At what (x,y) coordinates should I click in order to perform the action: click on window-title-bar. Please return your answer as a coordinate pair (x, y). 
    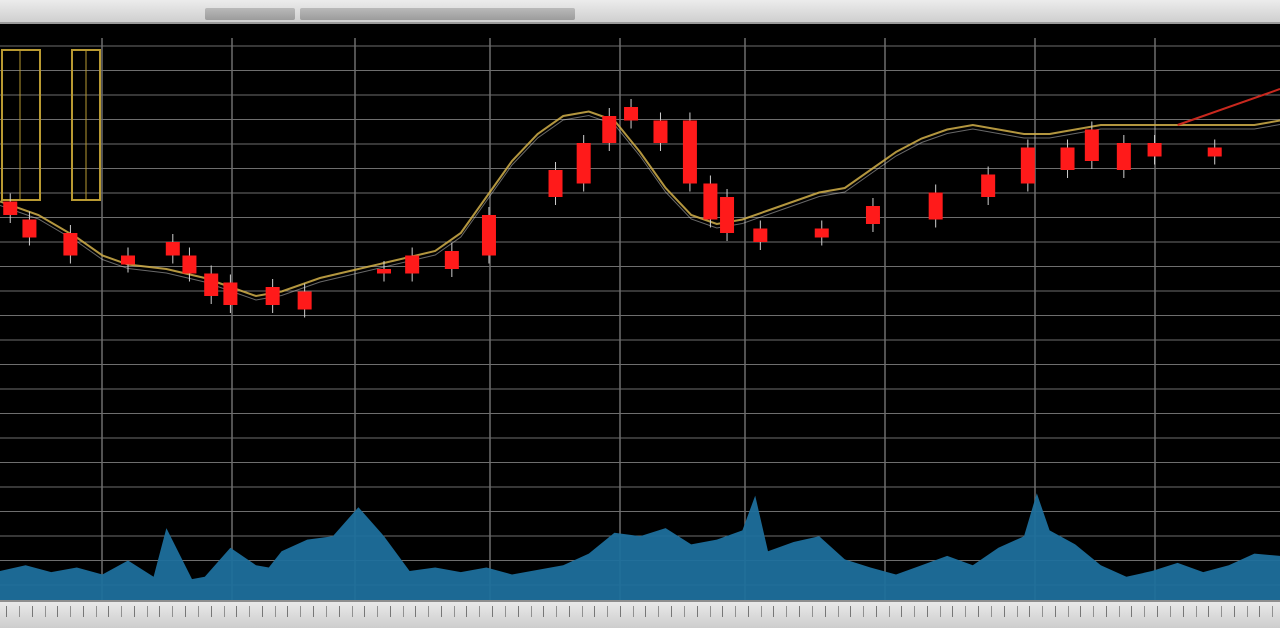
    Looking at the image, I should click on (640, 12).